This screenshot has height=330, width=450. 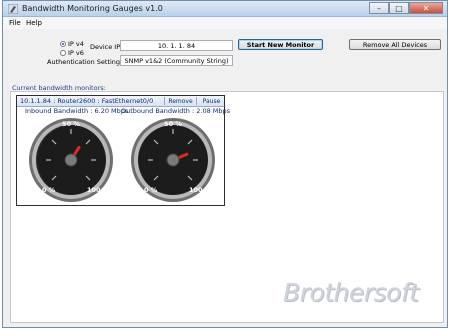 What do you see at coordinates (395, 44) in the screenshot?
I see `remove-all-devices-button: Remove All Devices` at bounding box center [395, 44].